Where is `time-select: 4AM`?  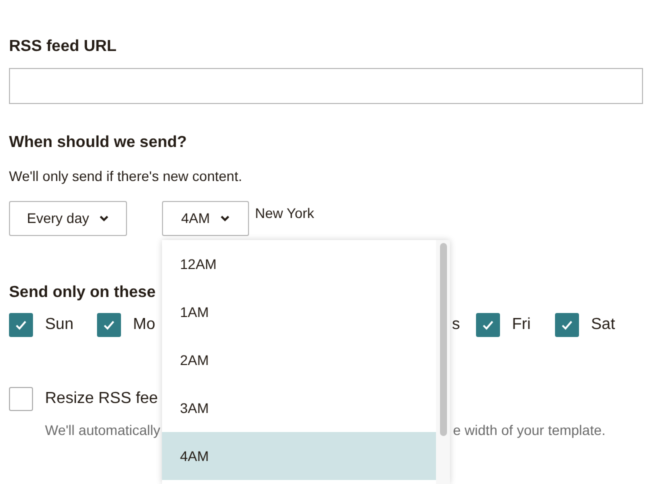 time-select: 4AM is located at coordinates (205, 218).